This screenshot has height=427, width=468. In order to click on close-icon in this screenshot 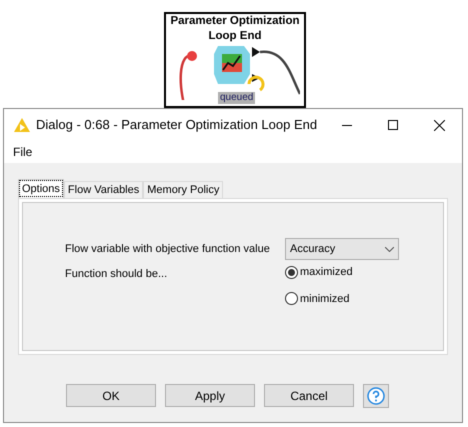, I will do `click(439, 125)`.